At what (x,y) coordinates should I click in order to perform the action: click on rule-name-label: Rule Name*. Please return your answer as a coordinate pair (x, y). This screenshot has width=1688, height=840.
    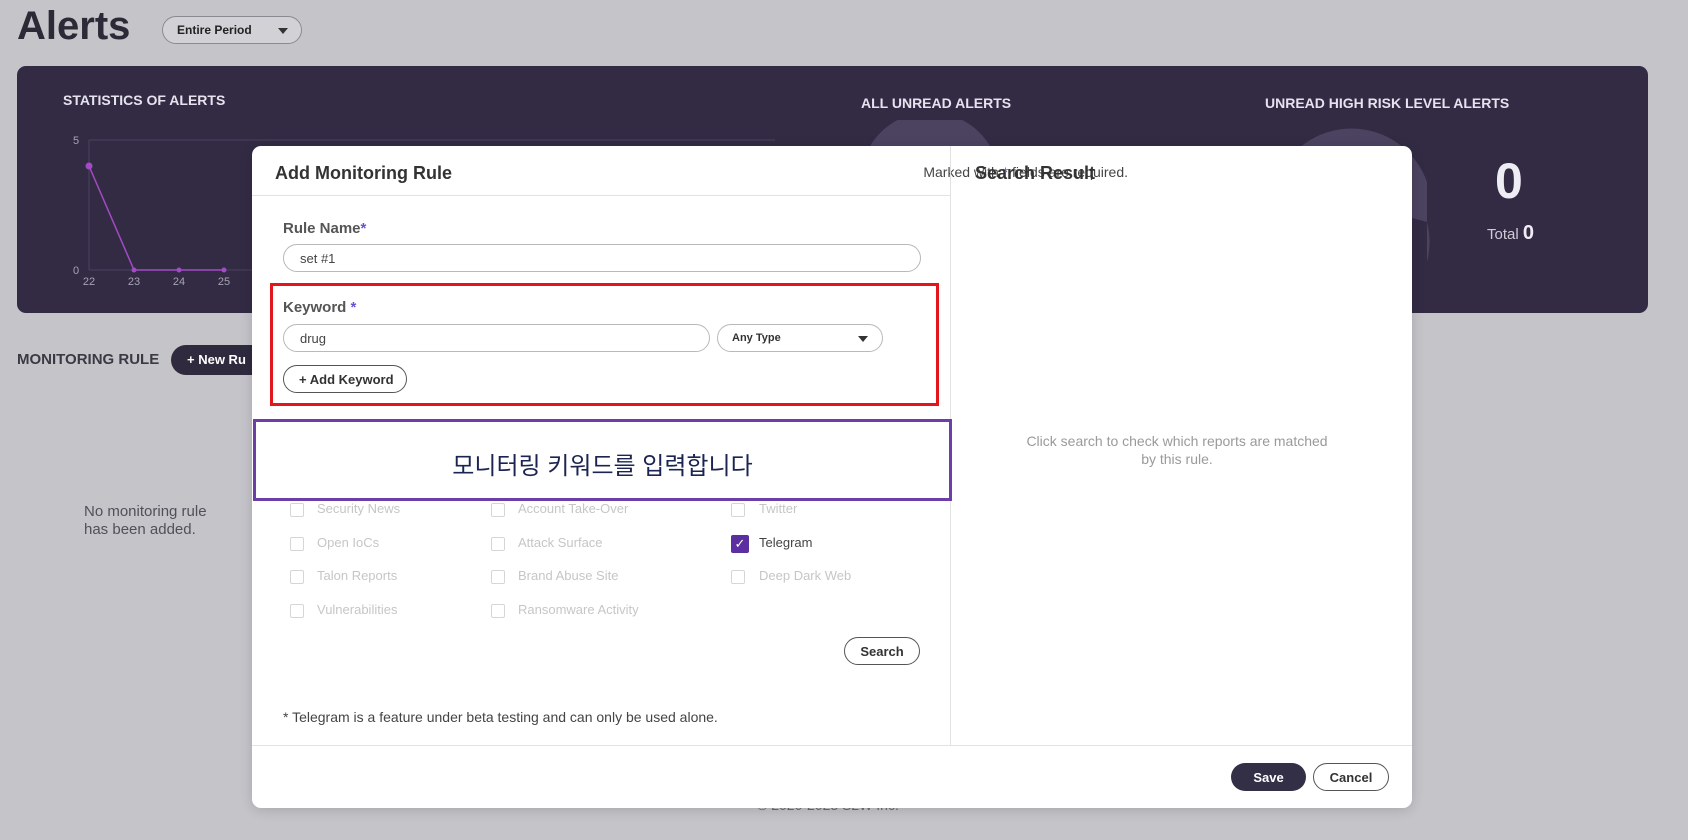
    Looking at the image, I should click on (324, 228).